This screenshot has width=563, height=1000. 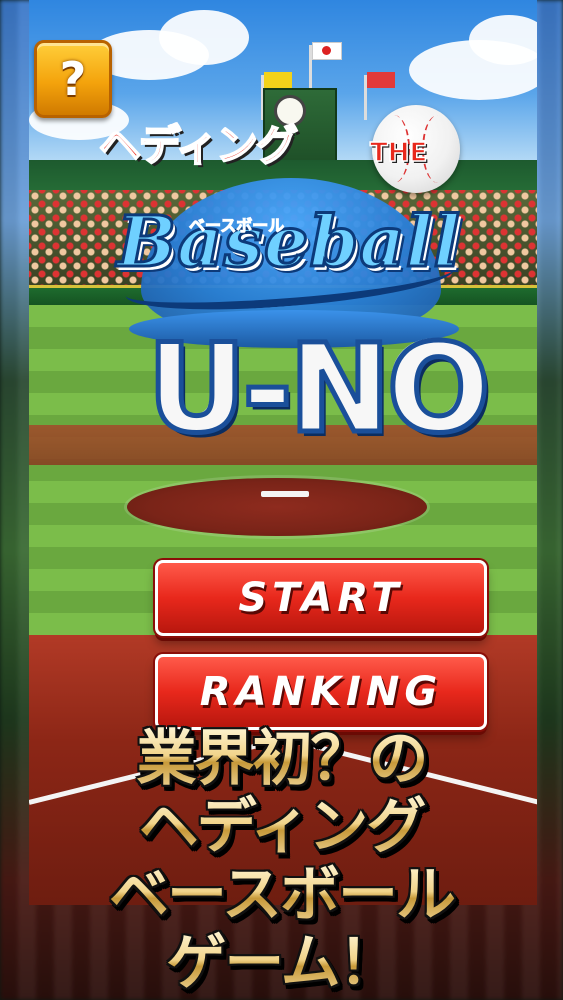 What do you see at coordinates (281, 759) in the screenshot?
I see `tagline-line-1: 業界初？の` at bounding box center [281, 759].